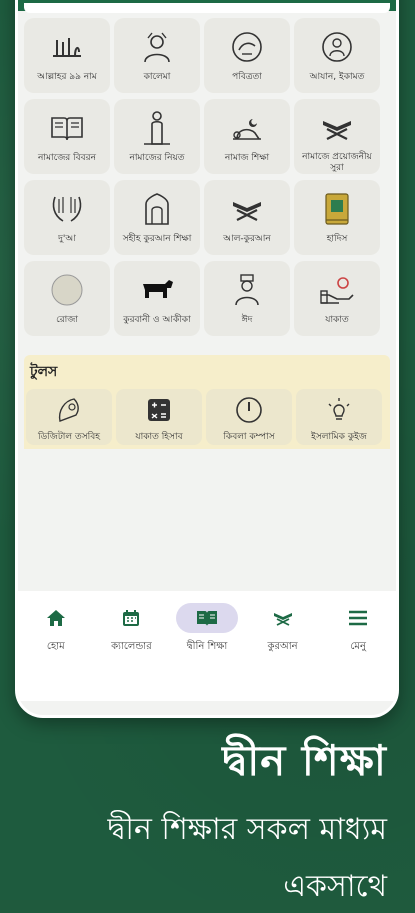 Image resolution: width=415 pixels, height=913 pixels. I want to click on purity-icon, so click(247, 47).